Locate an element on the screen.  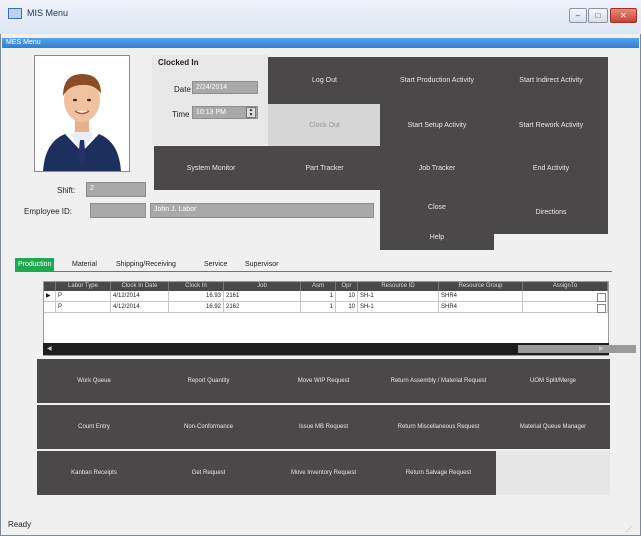
end-activity-button: End Activity is located at coordinates (551, 168).